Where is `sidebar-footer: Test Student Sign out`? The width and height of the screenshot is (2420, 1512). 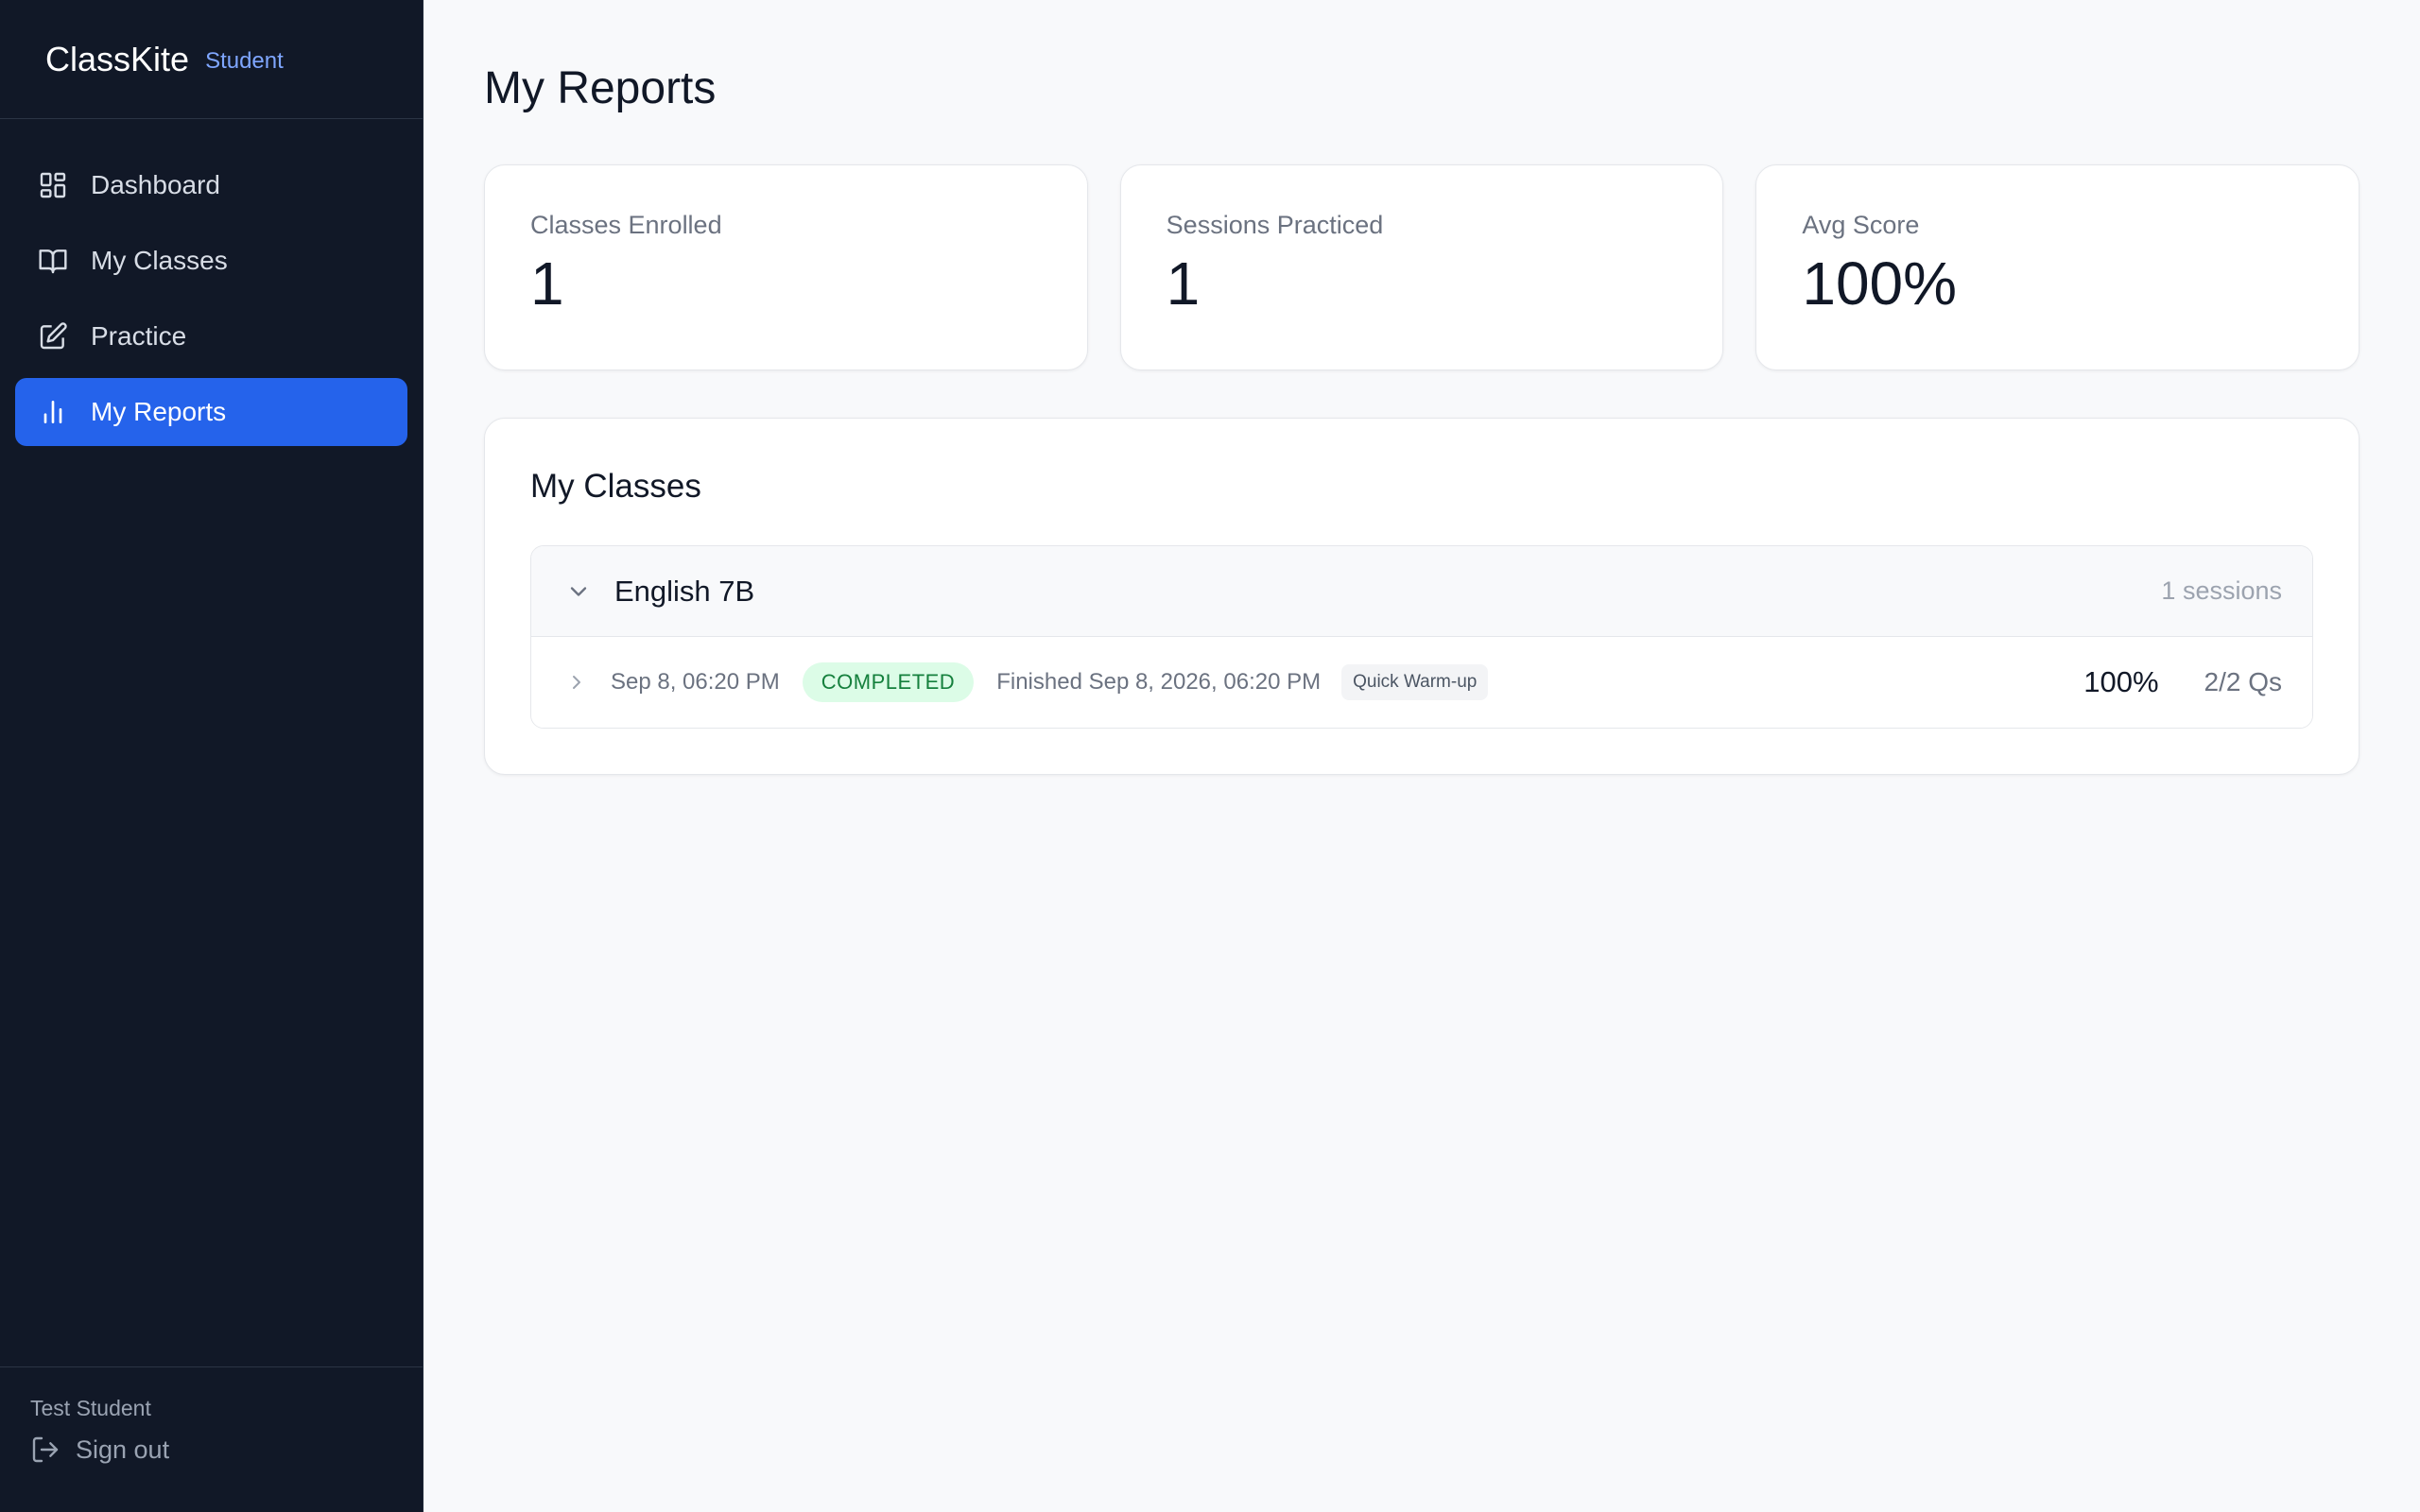
sidebar-footer: Test Student Sign out is located at coordinates (211, 1439).